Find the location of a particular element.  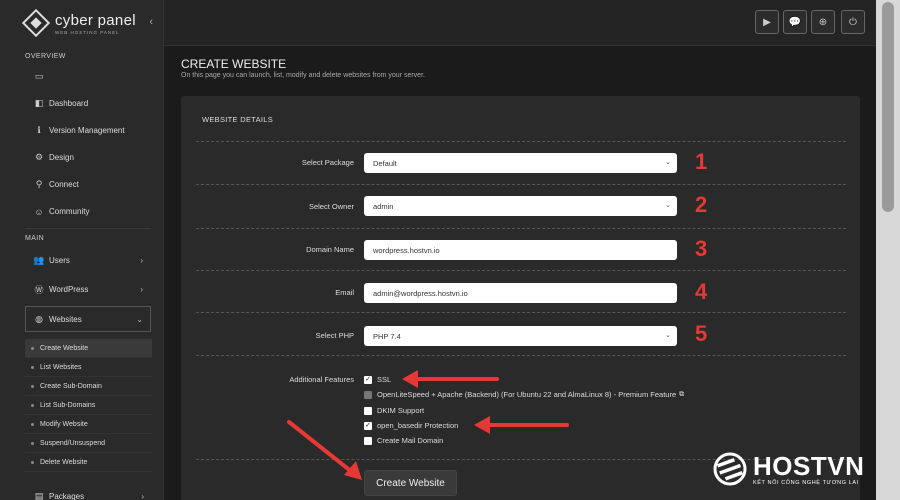

dashboard-icon: ◧ is located at coordinates (39, 103).